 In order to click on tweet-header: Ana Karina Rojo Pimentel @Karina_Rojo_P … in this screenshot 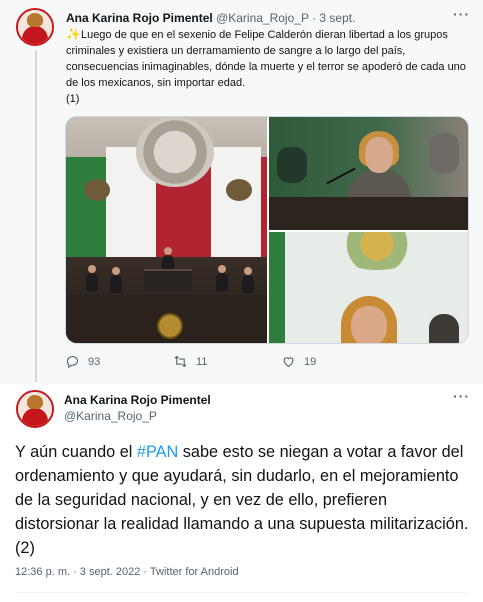, I will do `click(210, 18)`.